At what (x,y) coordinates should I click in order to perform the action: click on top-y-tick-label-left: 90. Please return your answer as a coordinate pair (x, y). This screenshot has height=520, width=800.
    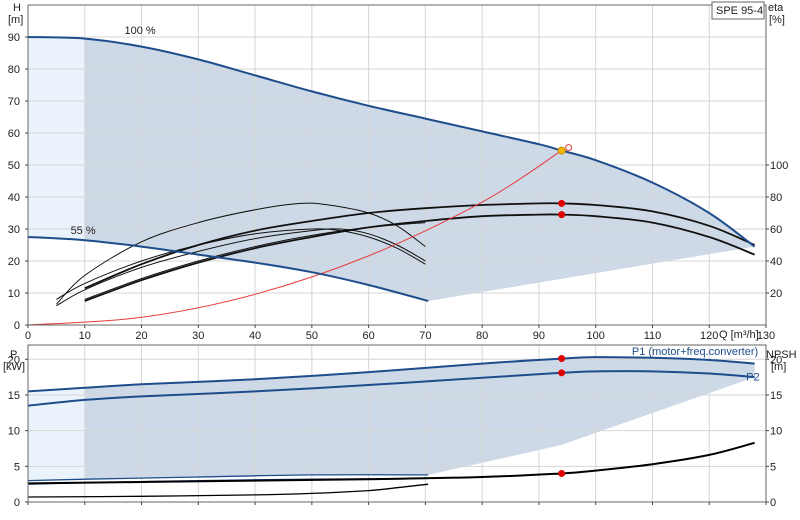
    Looking at the image, I should click on (14, 38).